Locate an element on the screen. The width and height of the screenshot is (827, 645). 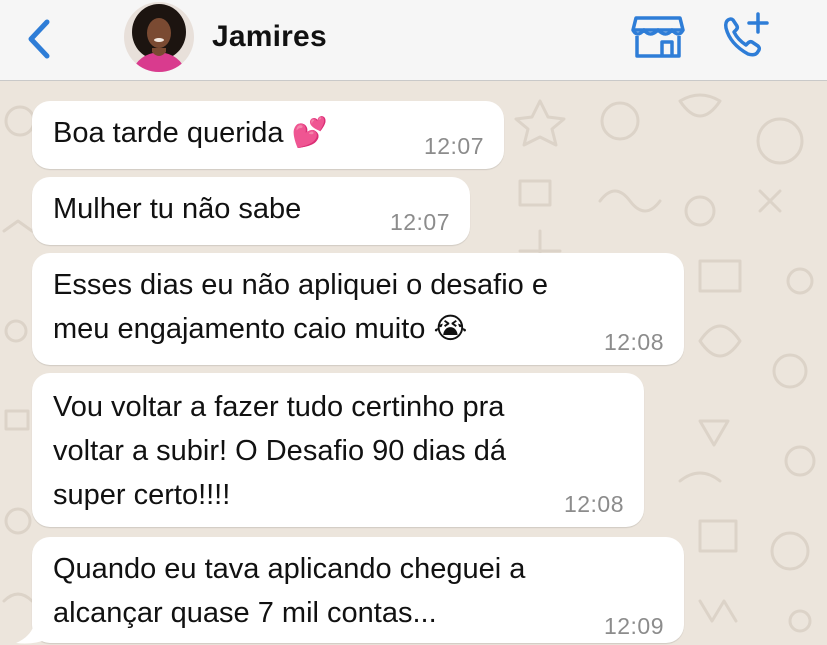
bubble-tail is located at coordinates (32, 634).